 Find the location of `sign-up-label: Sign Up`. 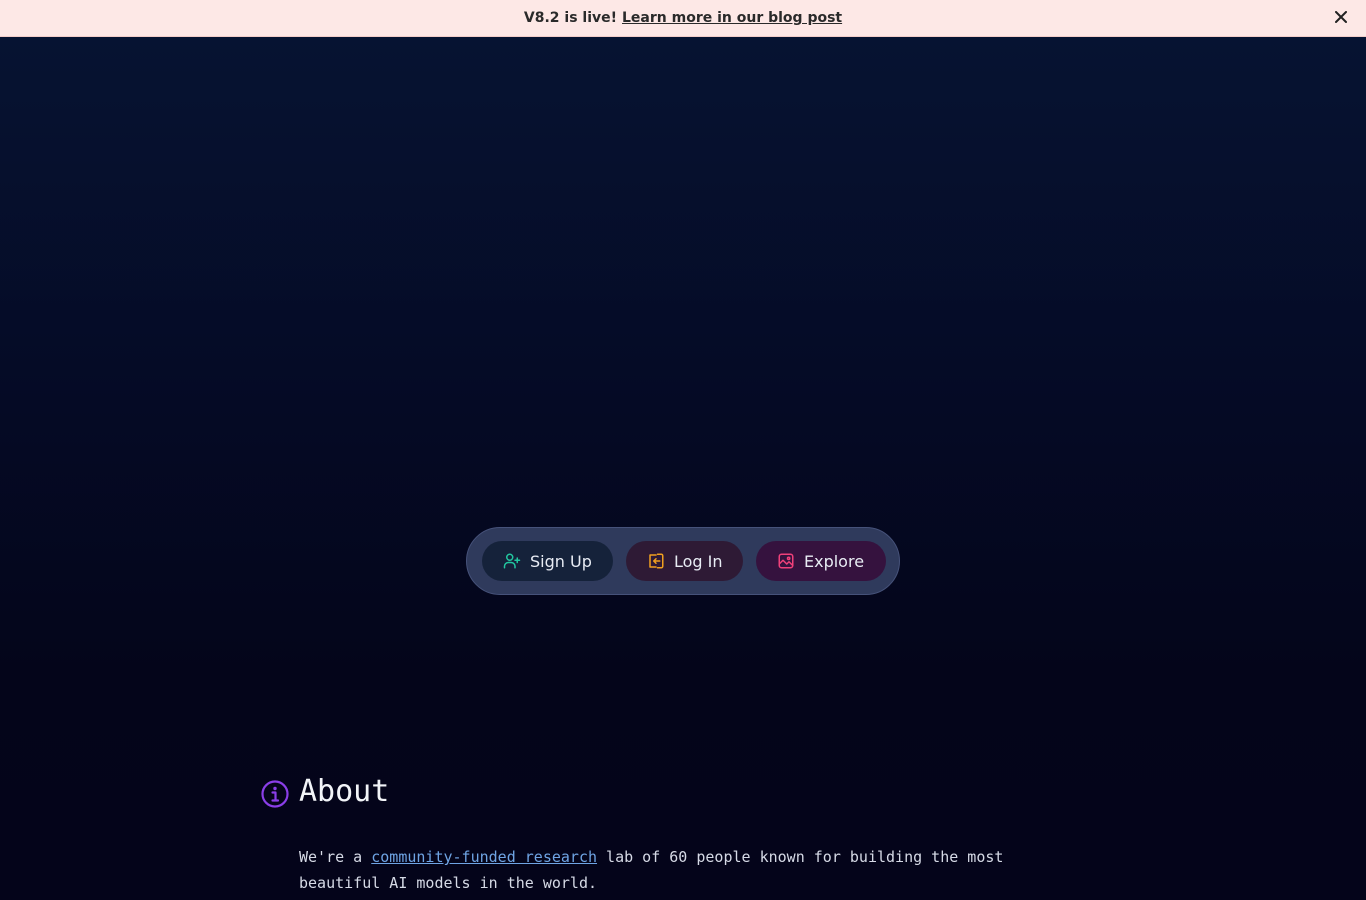

sign-up-label: Sign Up is located at coordinates (561, 561).